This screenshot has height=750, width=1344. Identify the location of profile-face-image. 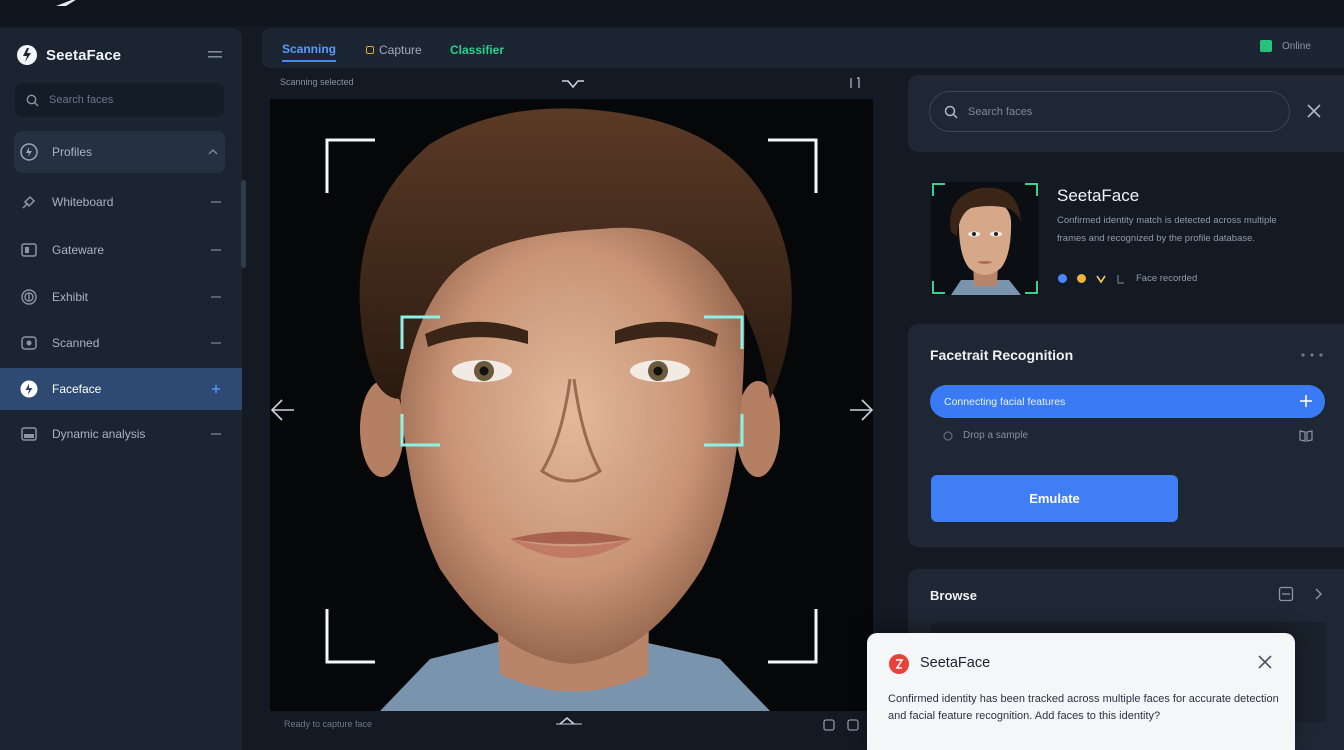
(985, 238).